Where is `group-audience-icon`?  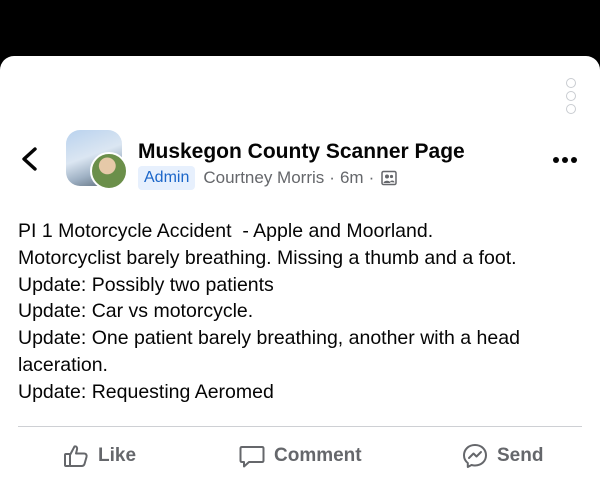 group-audience-icon is located at coordinates (389, 178).